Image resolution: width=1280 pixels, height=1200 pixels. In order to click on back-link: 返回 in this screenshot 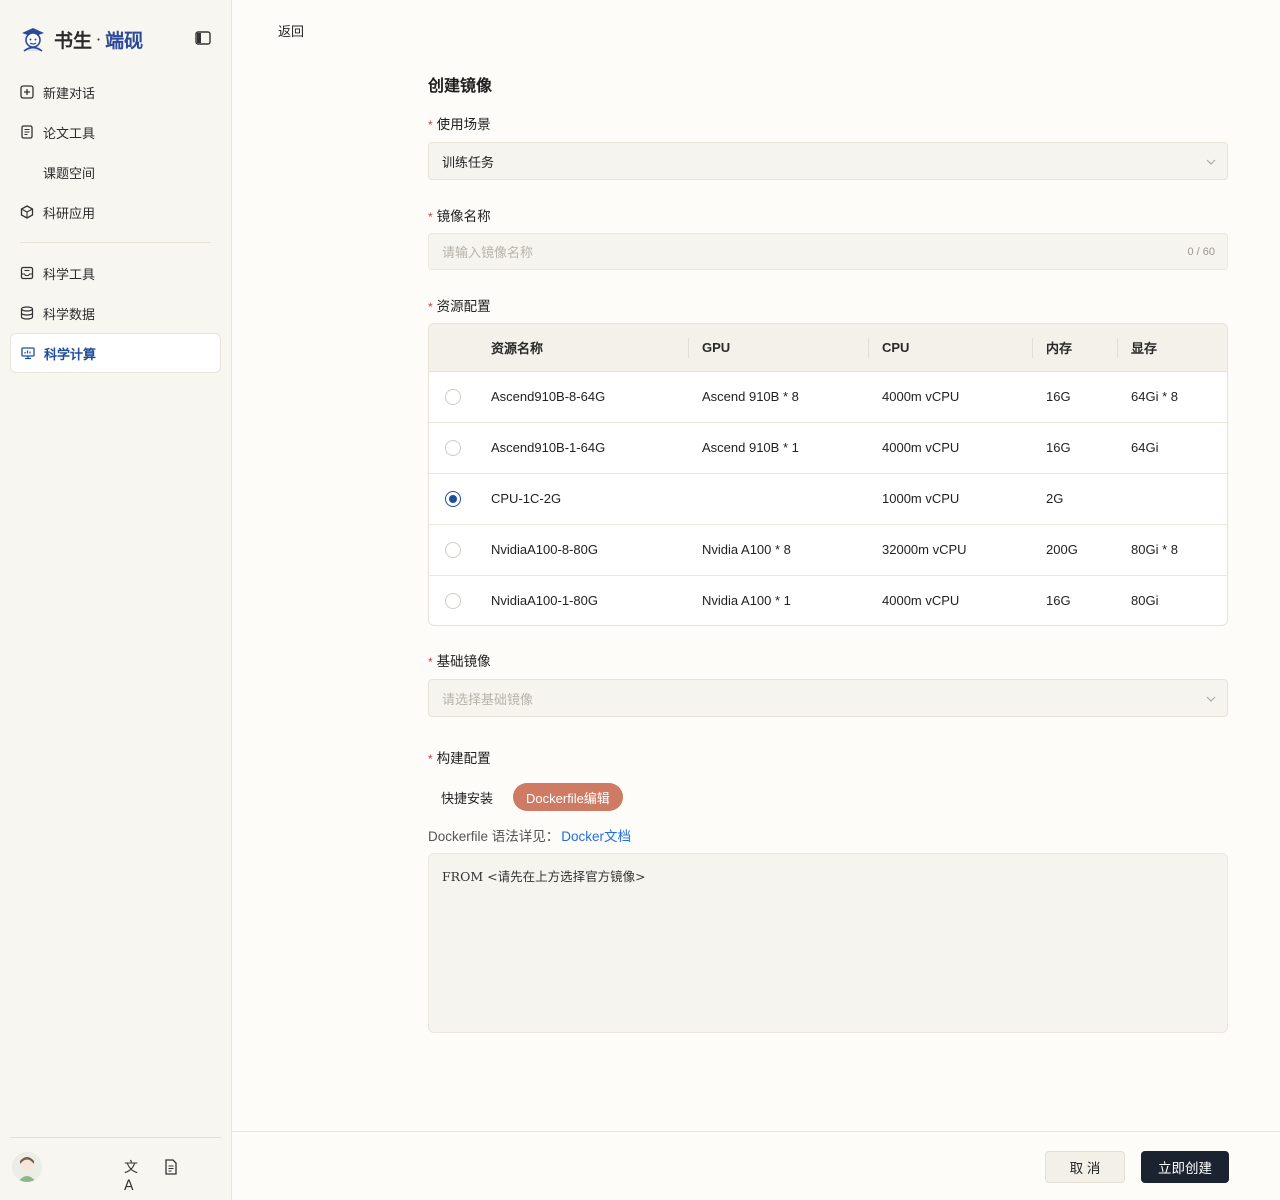, I will do `click(291, 30)`.